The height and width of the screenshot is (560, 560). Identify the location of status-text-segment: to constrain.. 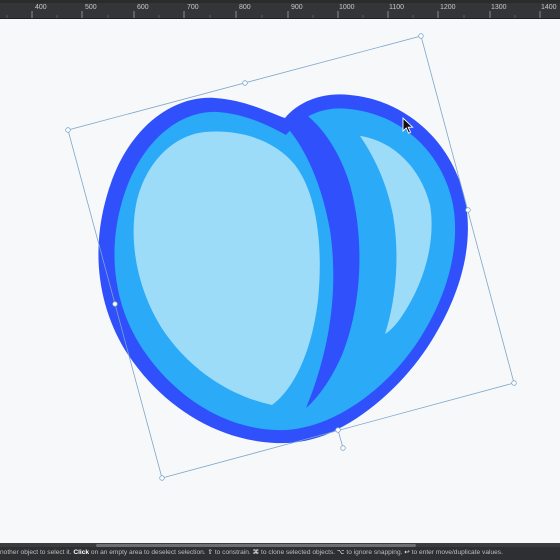
(233, 552).